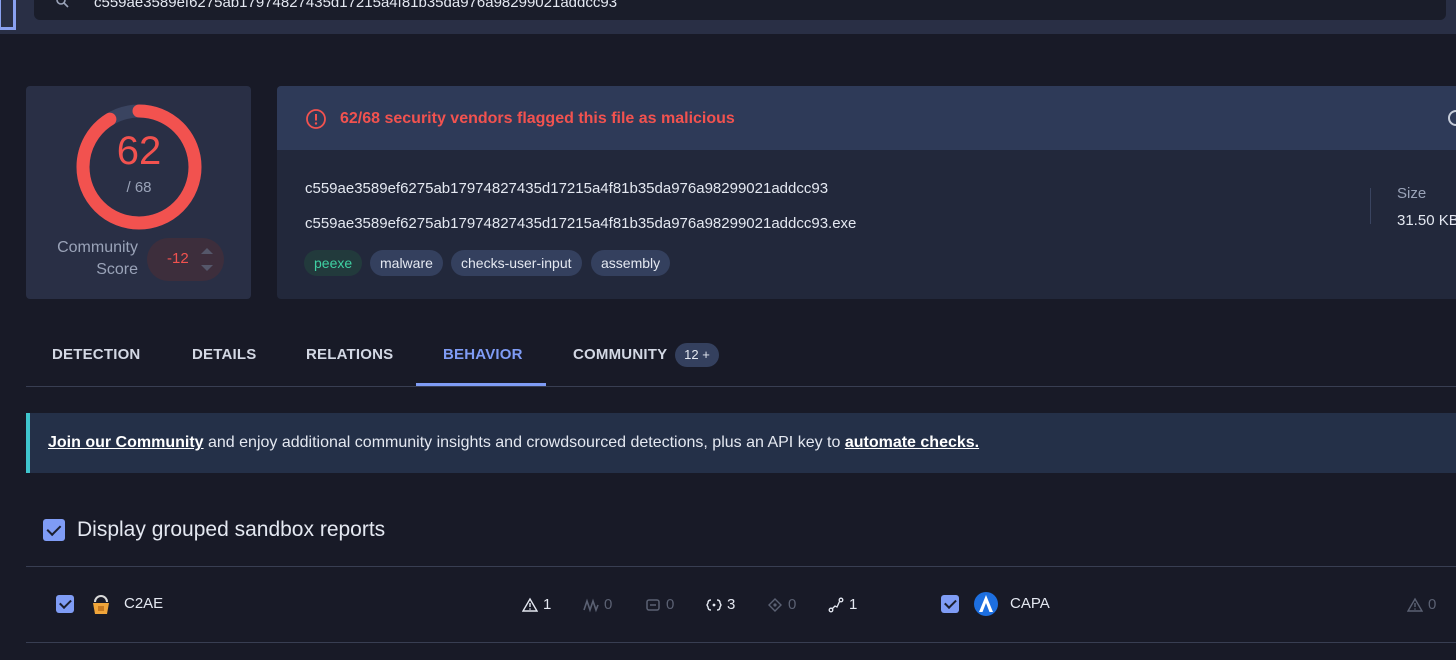  I want to click on tag-malware: malware, so click(406, 263).